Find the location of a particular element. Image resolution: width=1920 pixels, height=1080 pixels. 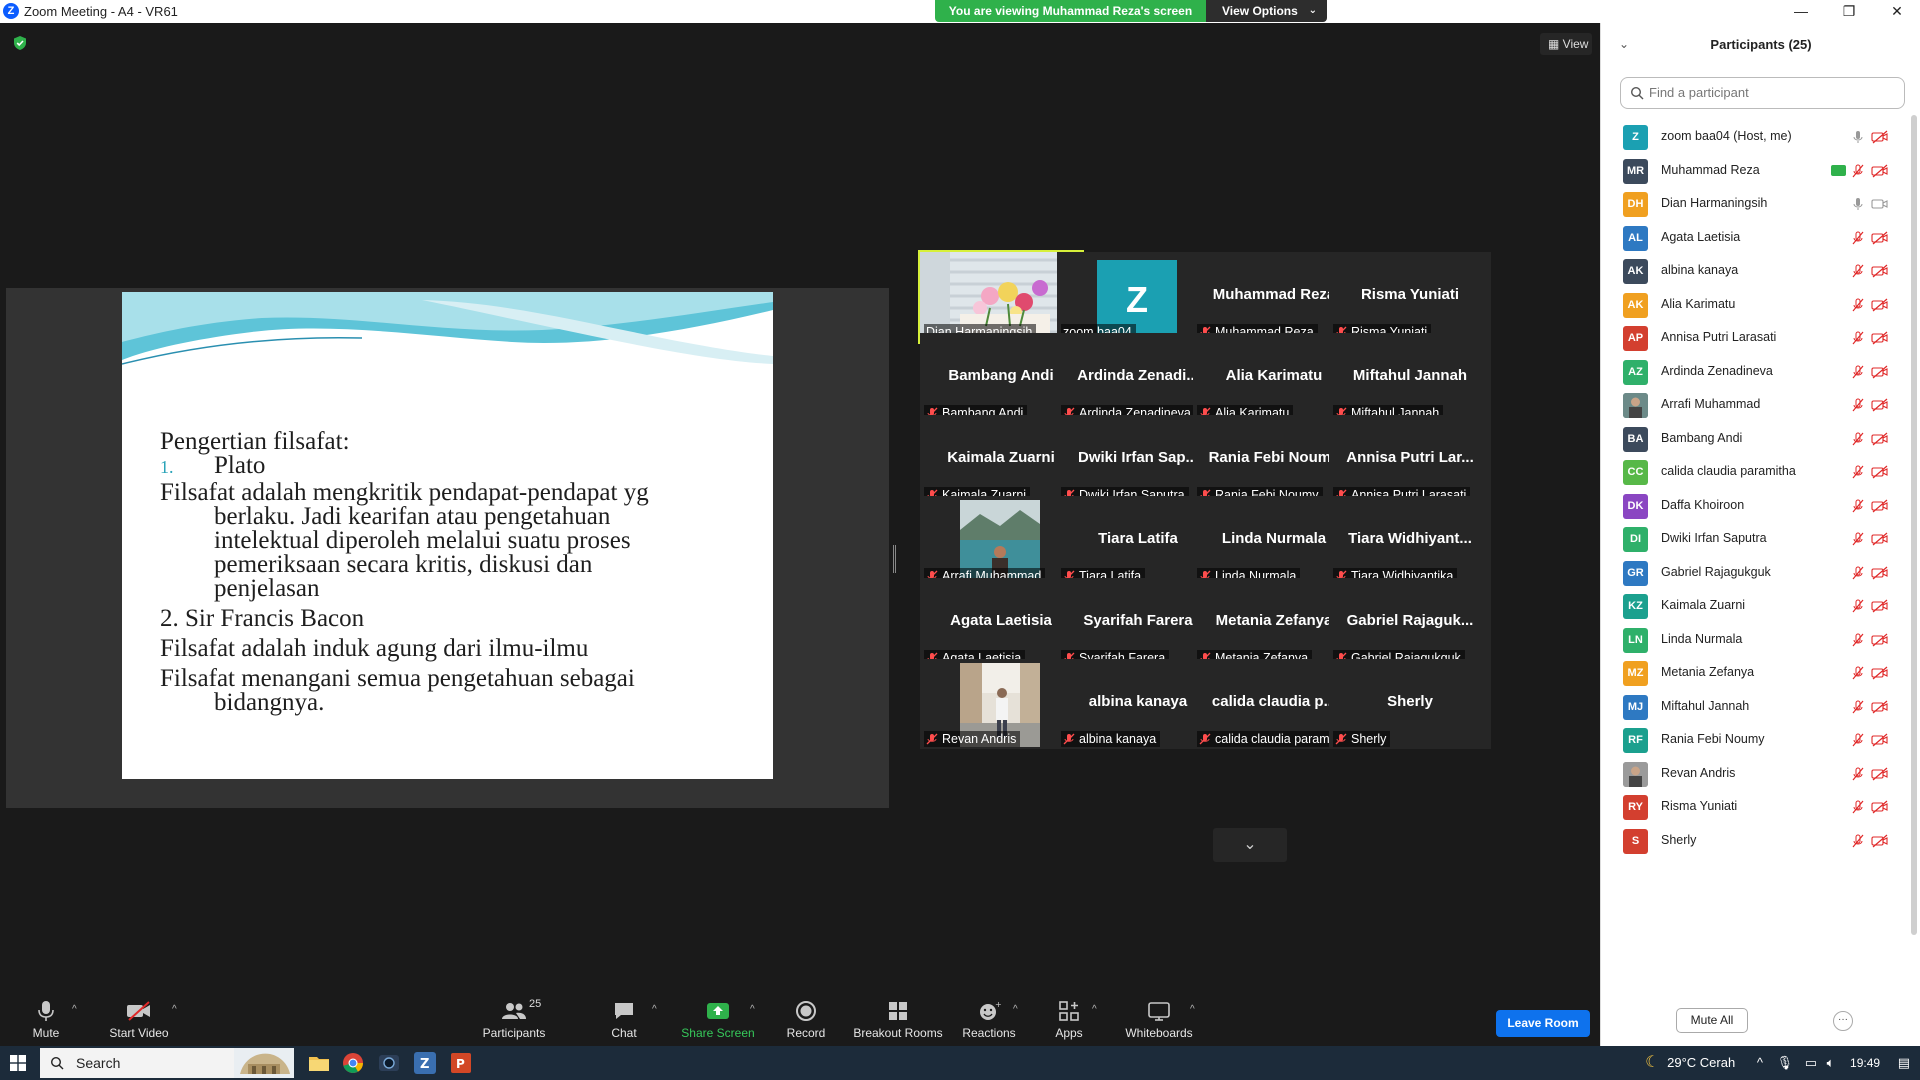

close-button: ✕ is located at coordinates (1897, 11).